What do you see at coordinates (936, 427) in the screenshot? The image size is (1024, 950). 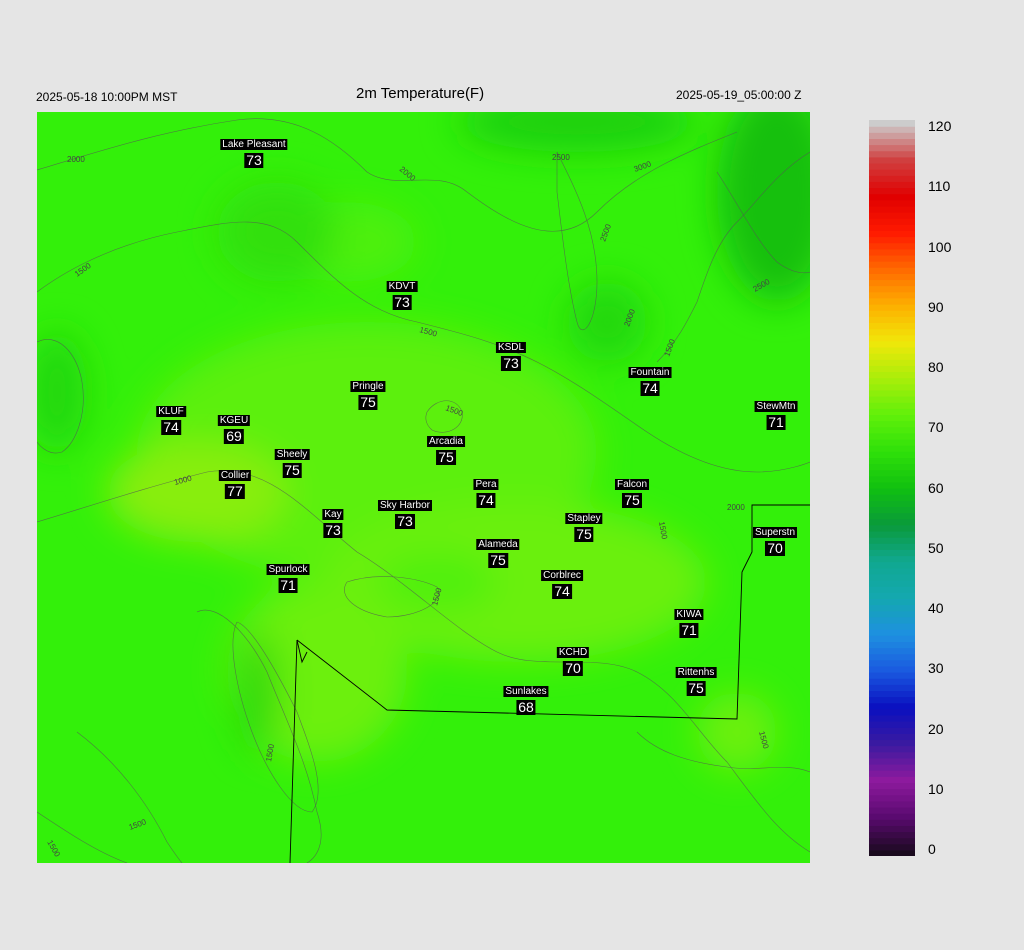 I see `colorbar-tick-label: 70` at bounding box center [936, 427].